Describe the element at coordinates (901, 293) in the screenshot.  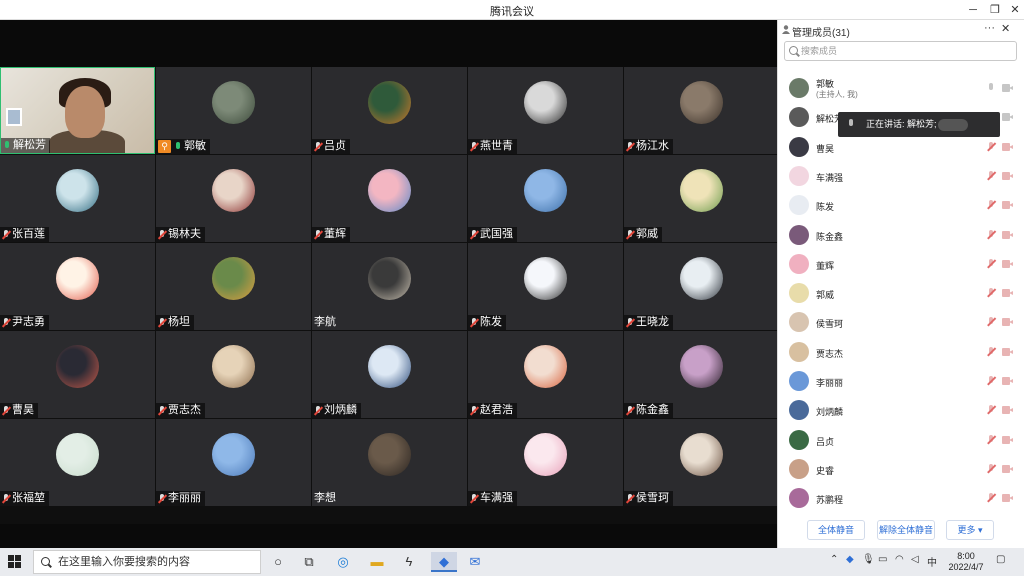
I see `member-row: 郭威` at that location.